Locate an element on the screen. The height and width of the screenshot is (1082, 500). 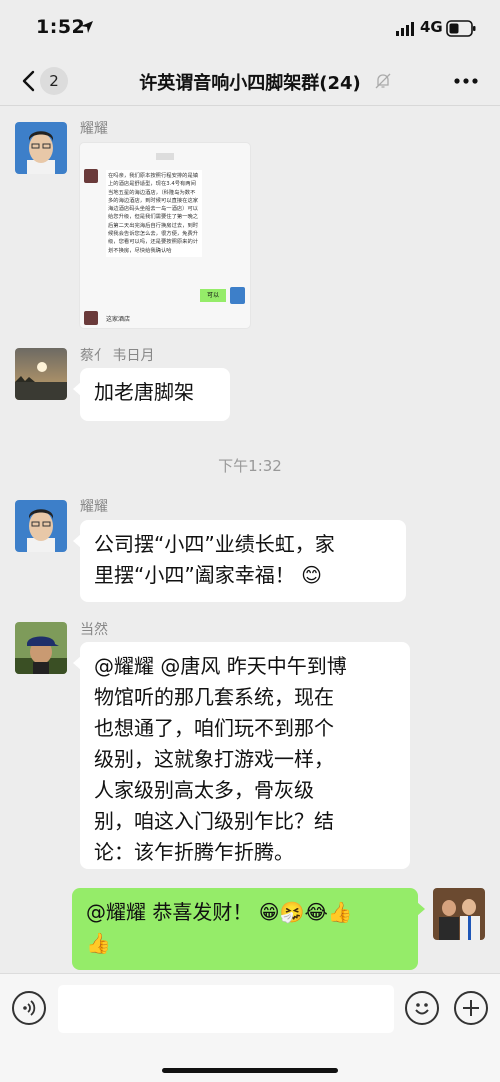
chevron-left-icon is located at coordinates (28, 81).